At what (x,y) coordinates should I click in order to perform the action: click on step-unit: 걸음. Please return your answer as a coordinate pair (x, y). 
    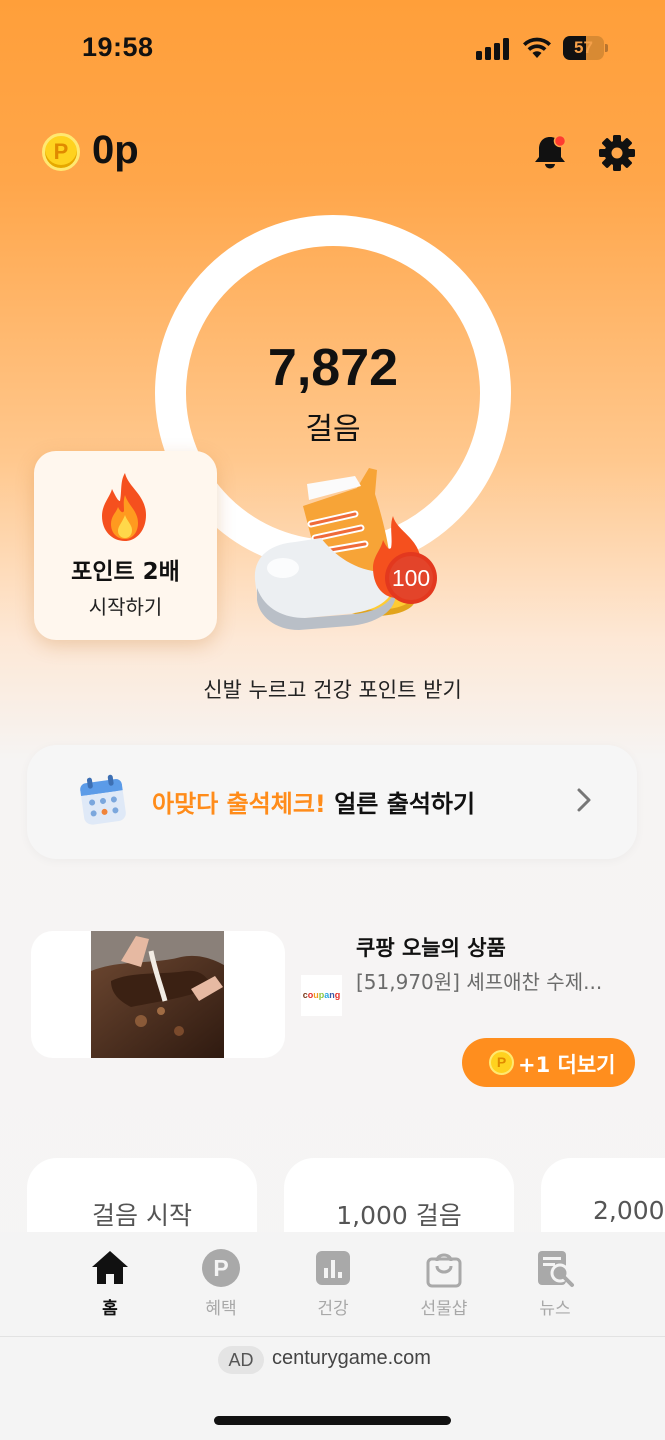
    Looking at the image, I should click on (333, 429).